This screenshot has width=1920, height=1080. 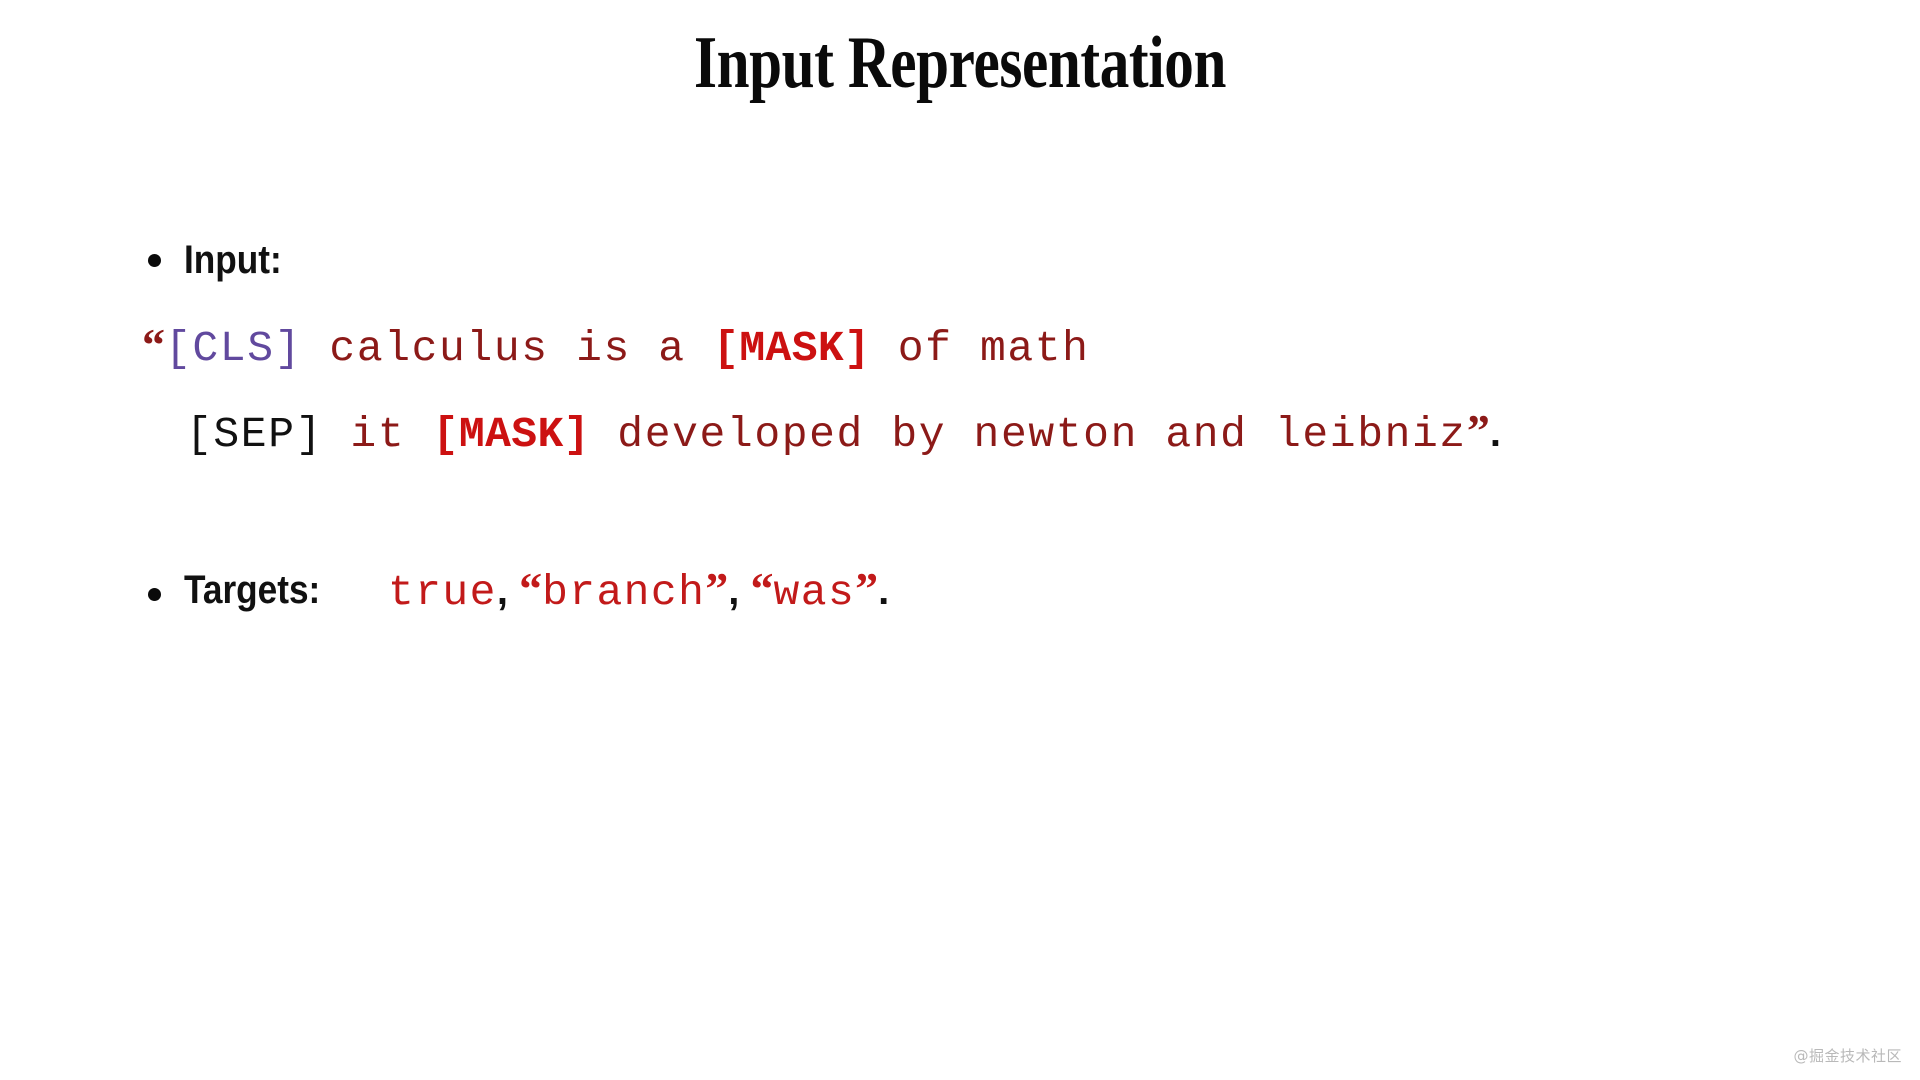 I want to click on target-value-2: branch, so click(x=624, y=592).